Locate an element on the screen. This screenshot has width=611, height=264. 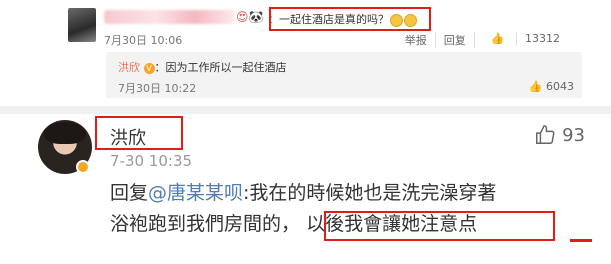
nested-reply-line: 洪欣 V ：因为工作所以一起住酒店 is located at coordinates (202, 67).